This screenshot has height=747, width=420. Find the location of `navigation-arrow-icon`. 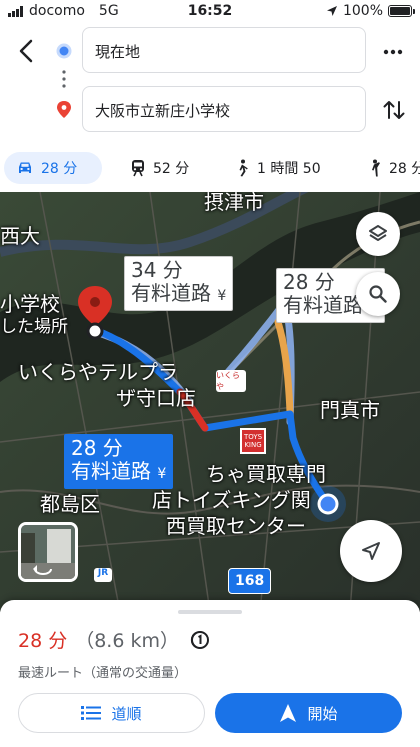

navigation-arrow-icon is located at coordinates (371, 551).